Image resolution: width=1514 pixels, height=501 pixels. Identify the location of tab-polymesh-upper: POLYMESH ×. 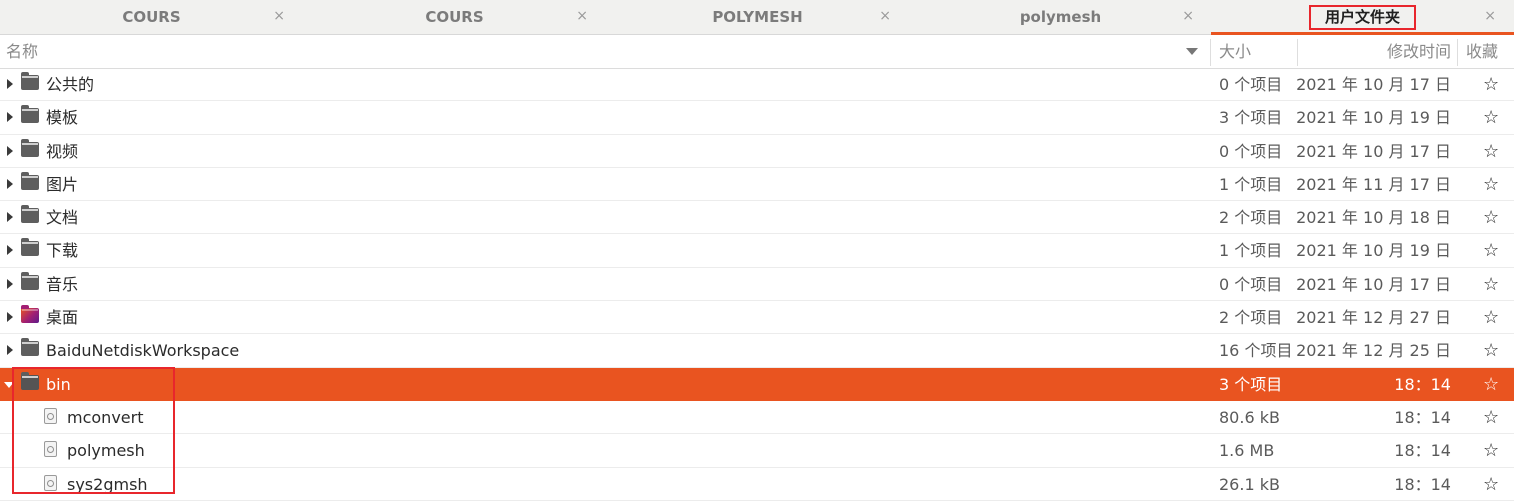
(757, 17).